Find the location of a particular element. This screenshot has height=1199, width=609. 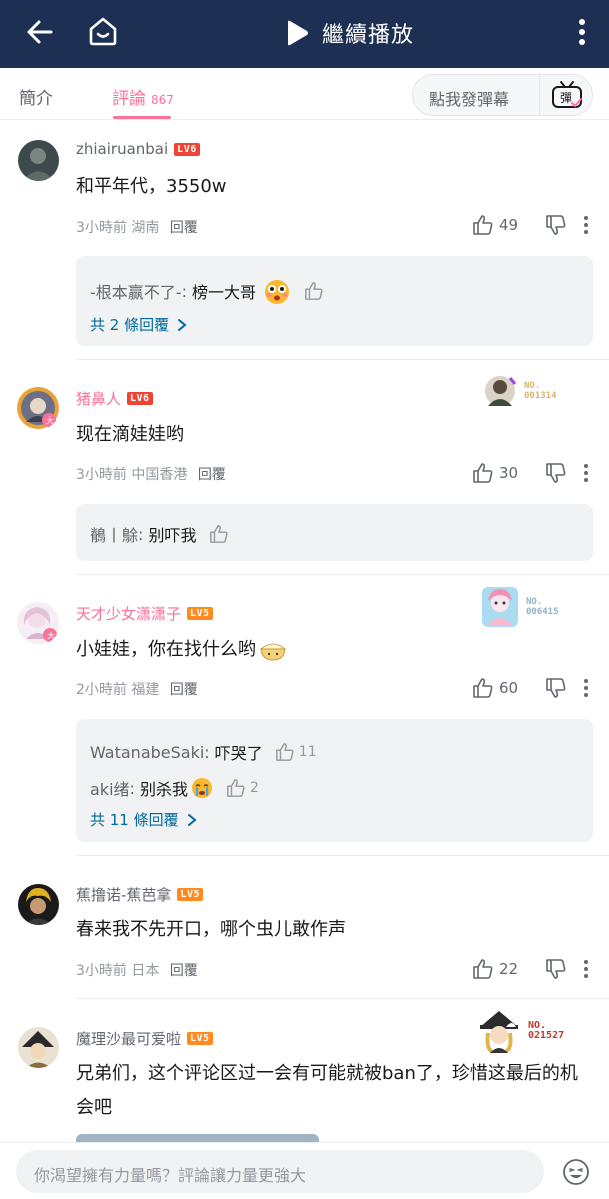

reply-preview-box: 鶺丨鵌: 别吓我 is located at coordinates (334, 532).